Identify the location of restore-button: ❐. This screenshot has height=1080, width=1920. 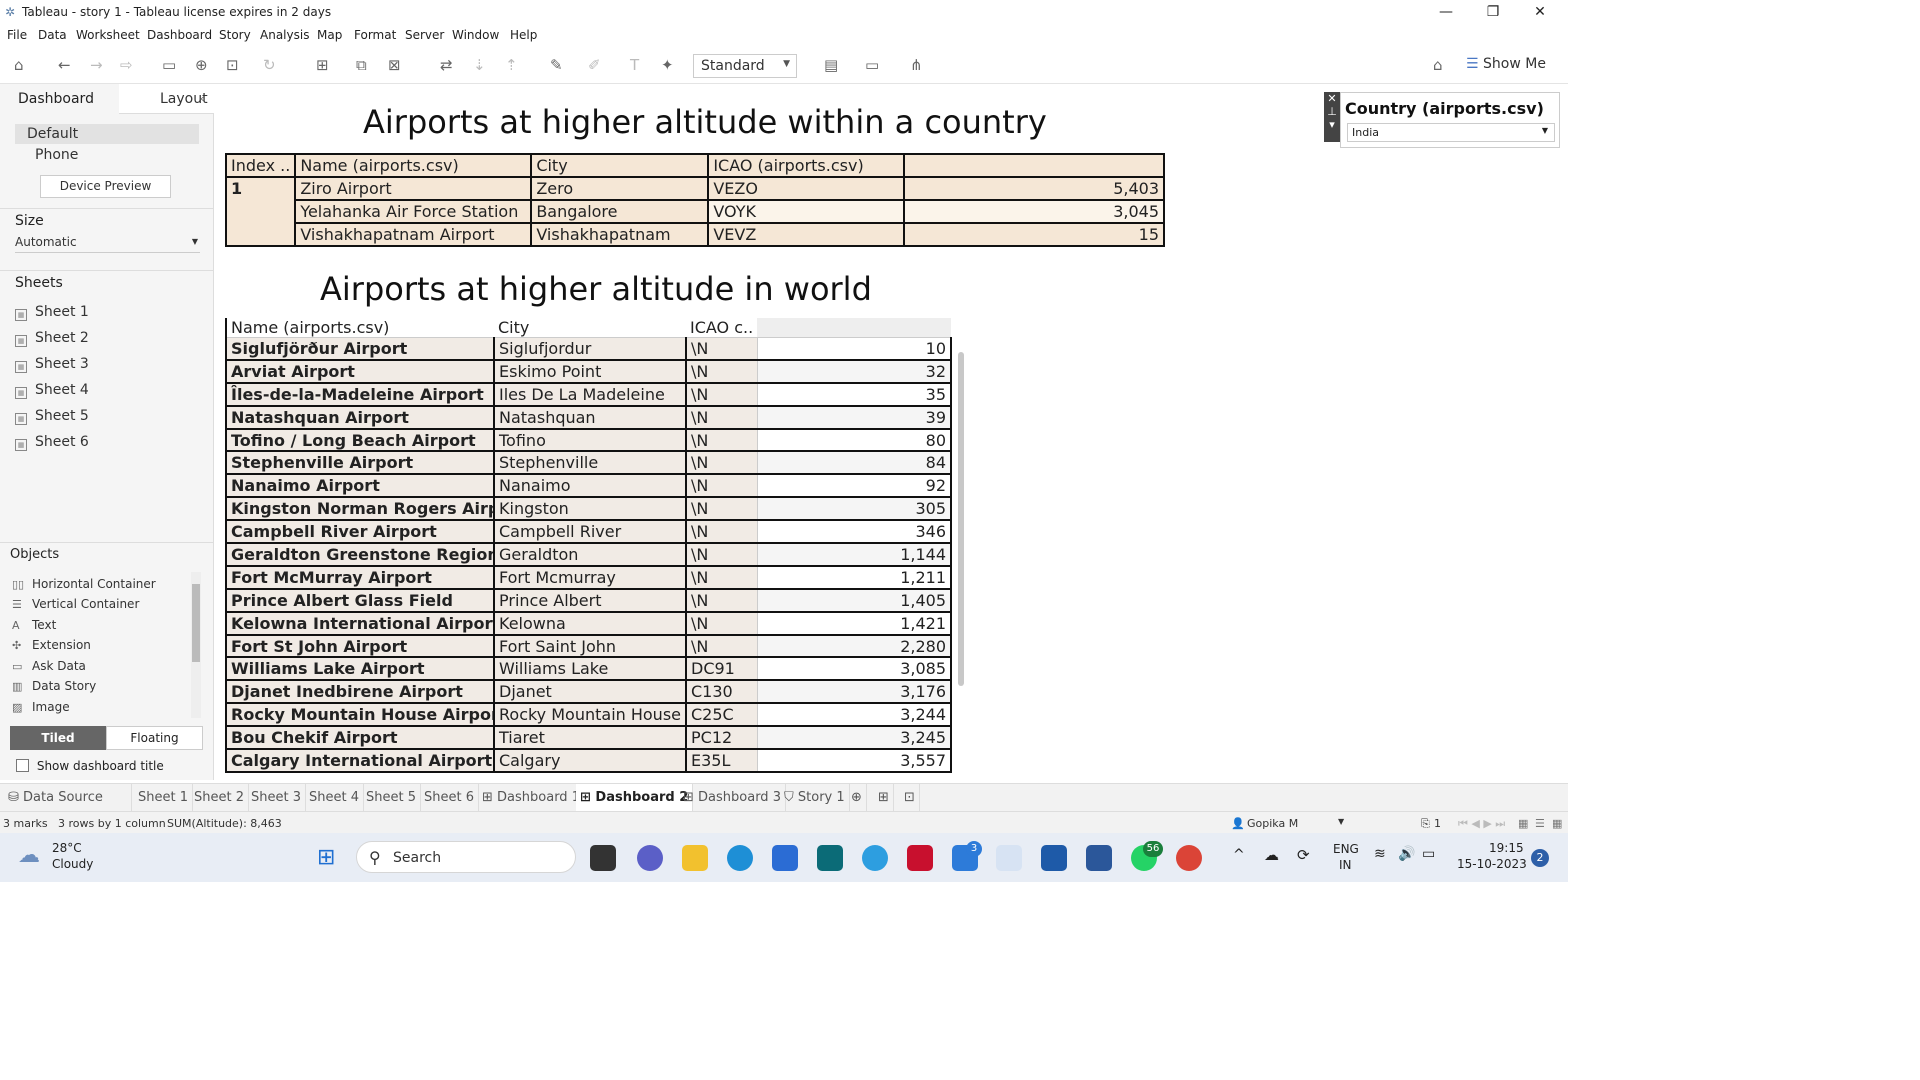
(1493, 12).